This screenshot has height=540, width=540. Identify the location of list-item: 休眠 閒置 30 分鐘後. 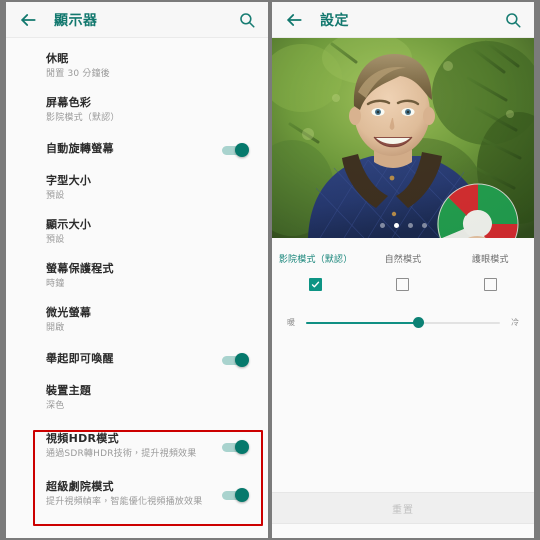
(137, 66).